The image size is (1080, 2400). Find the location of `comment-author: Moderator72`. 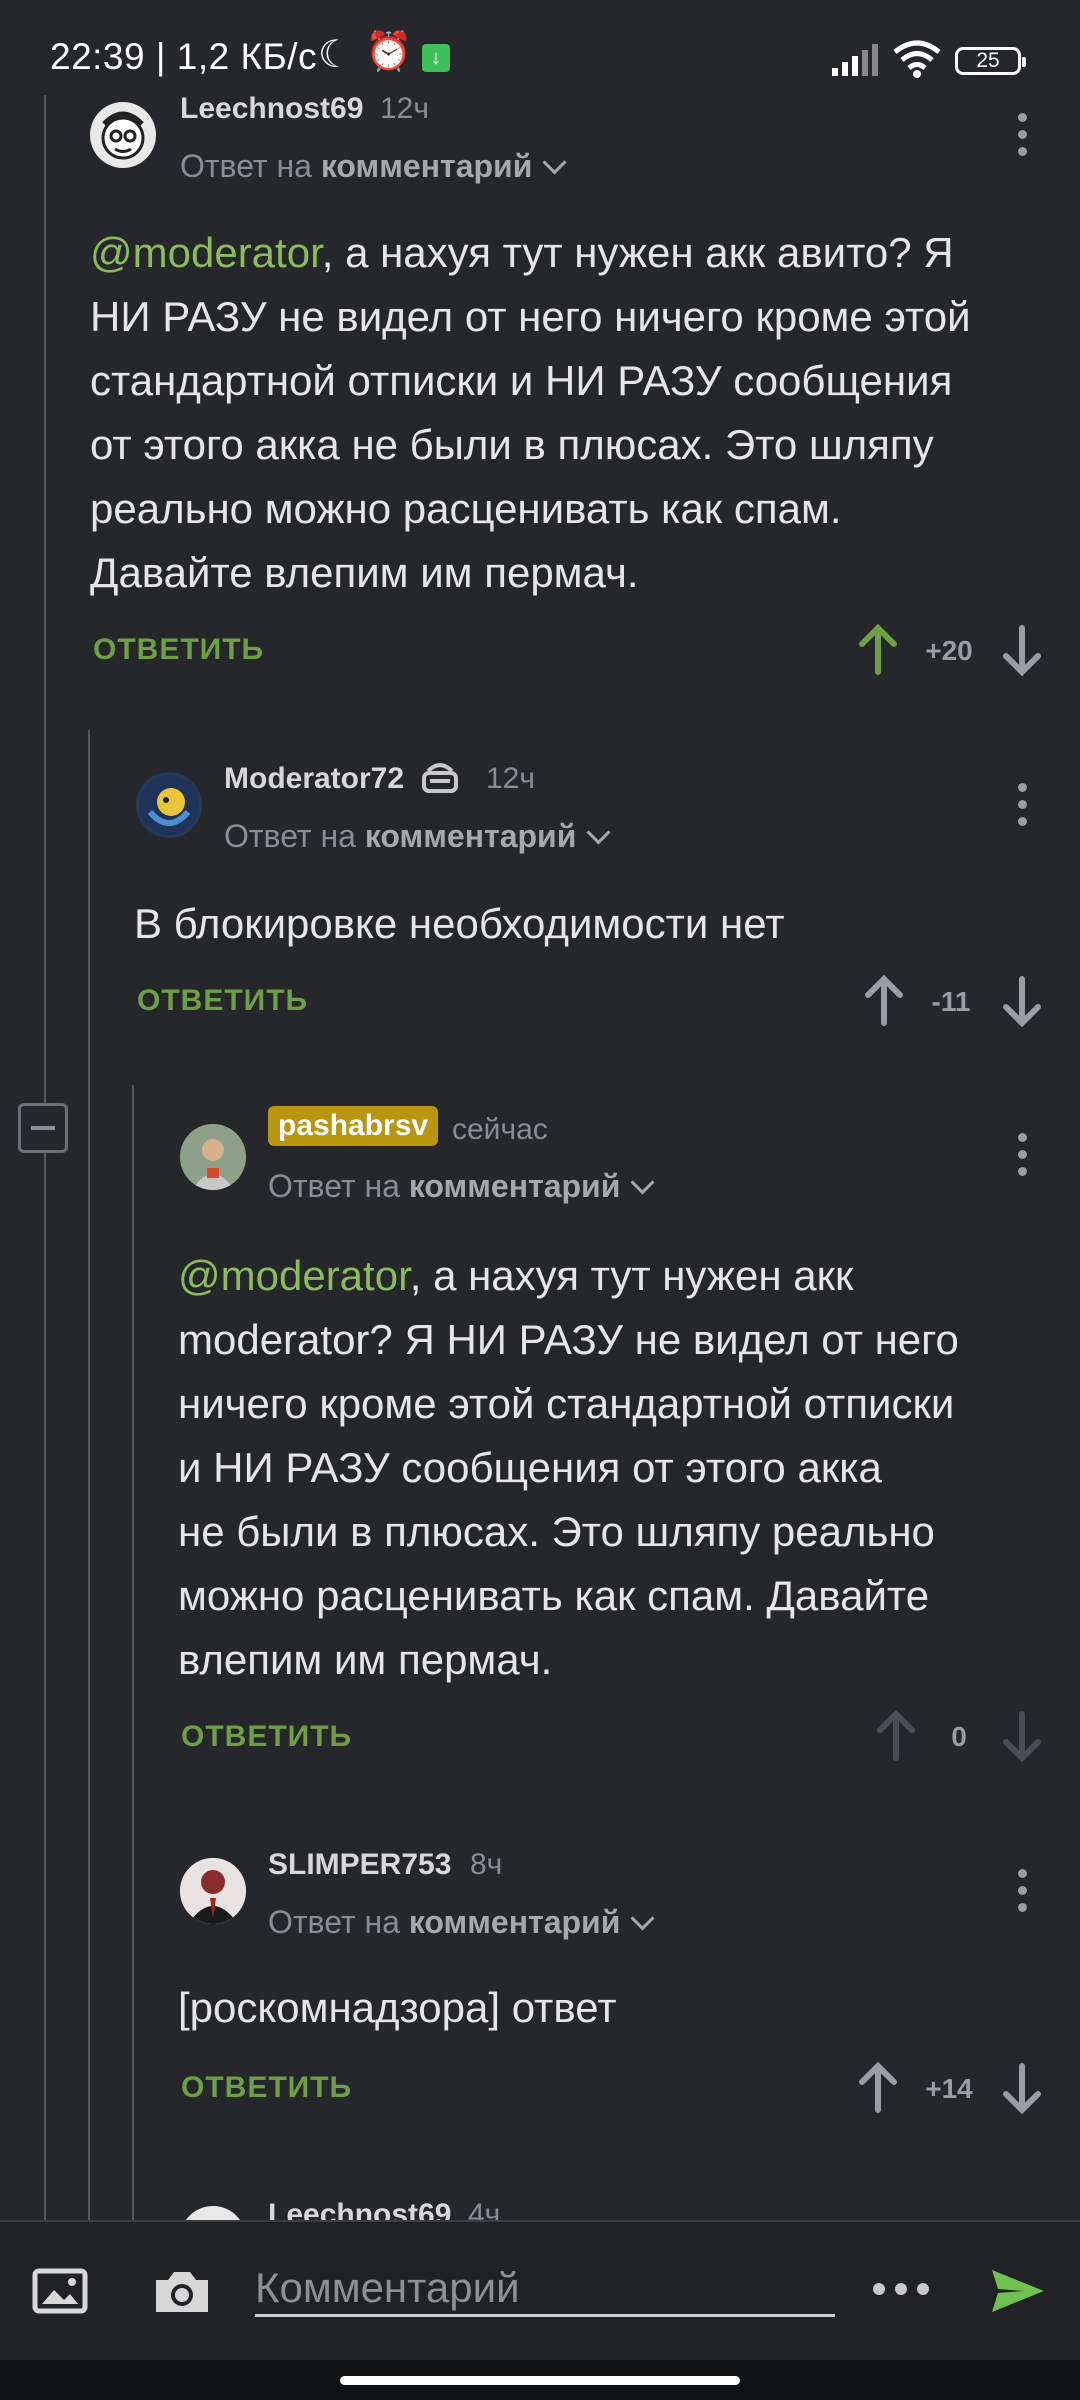

comment-author: Moderator72 is located at coordinates (314, 779).